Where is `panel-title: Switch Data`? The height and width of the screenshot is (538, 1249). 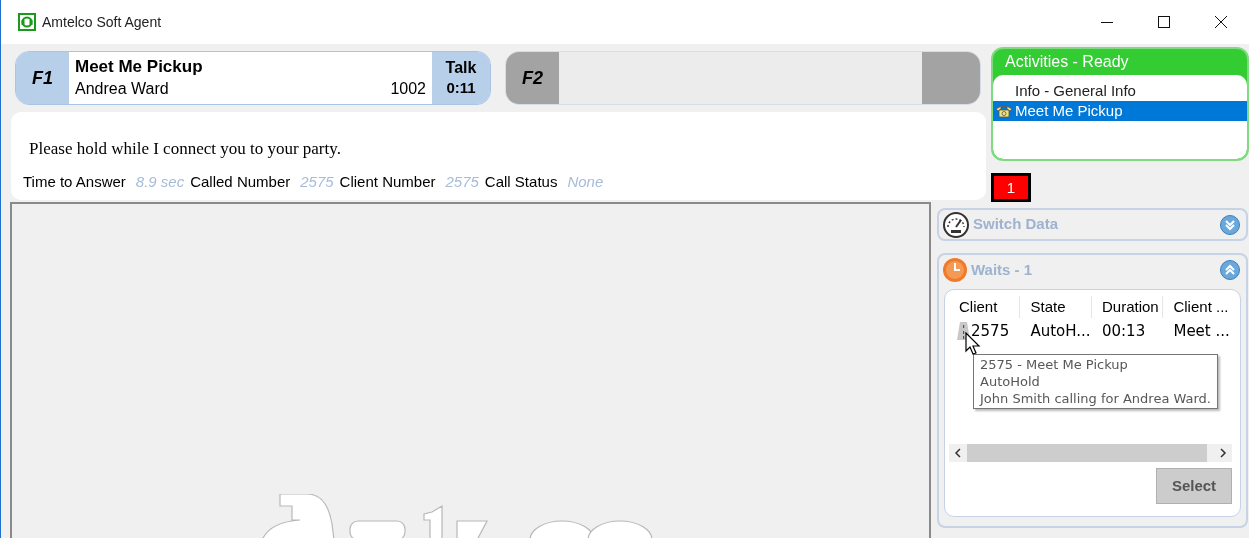 panel-title: Switch Data is located at coordinates (1016, 224).